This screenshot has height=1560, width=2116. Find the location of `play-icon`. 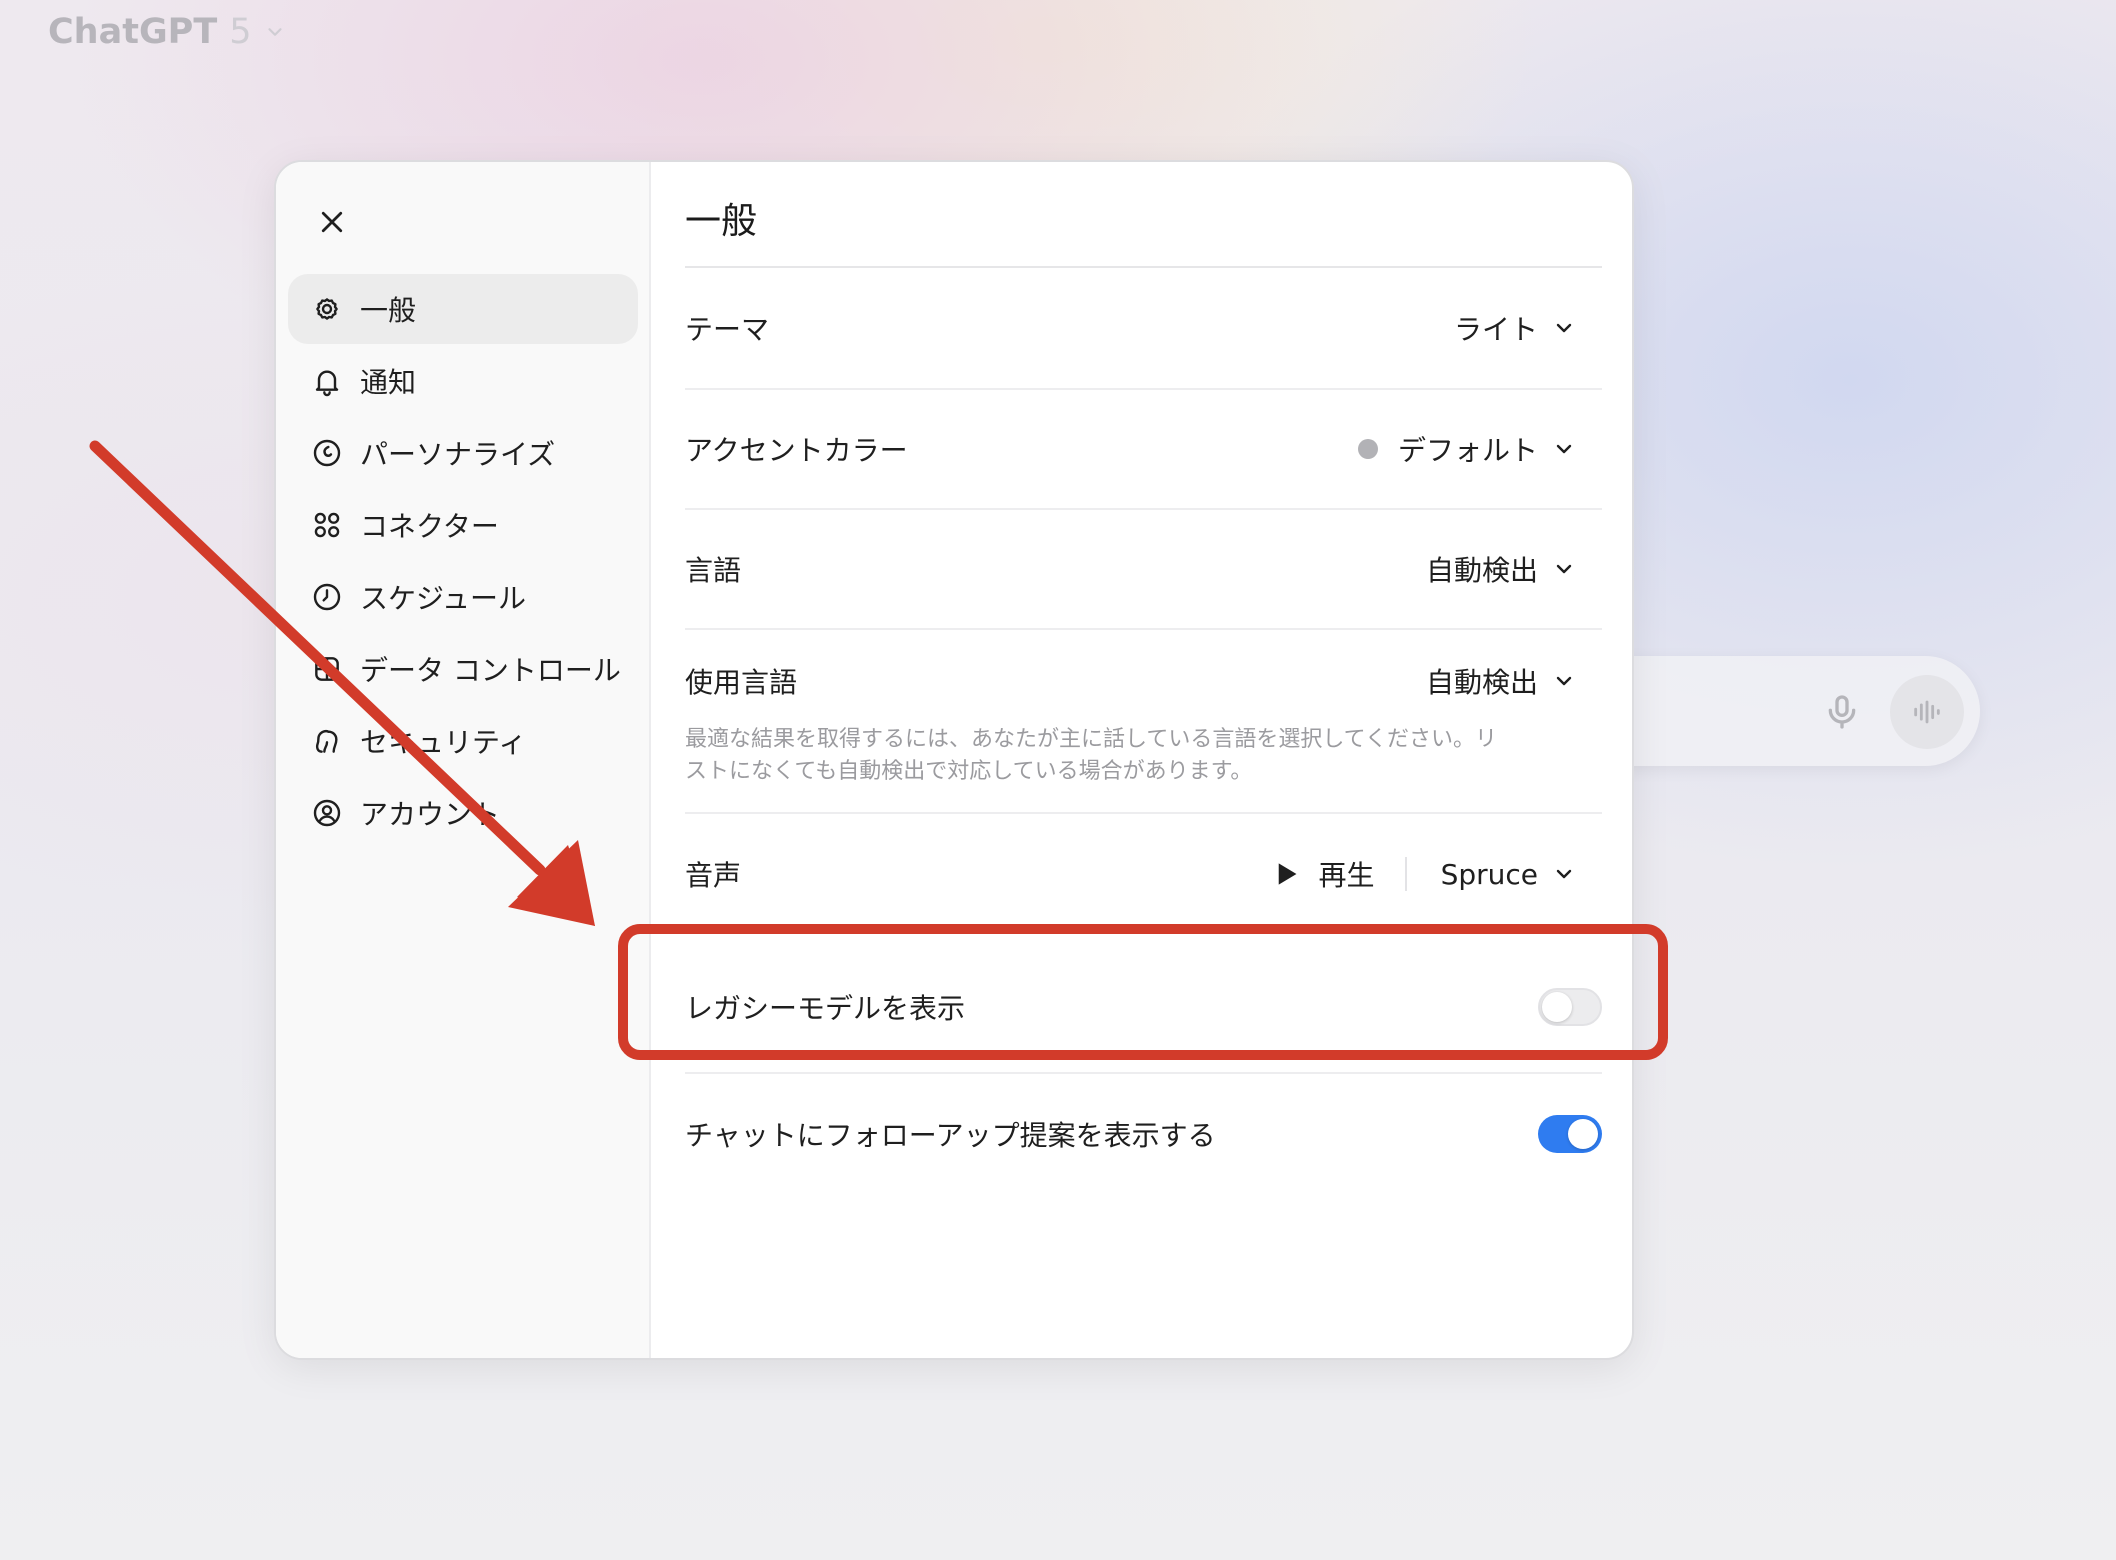

play-icon is located at coordinates (1287, 874).